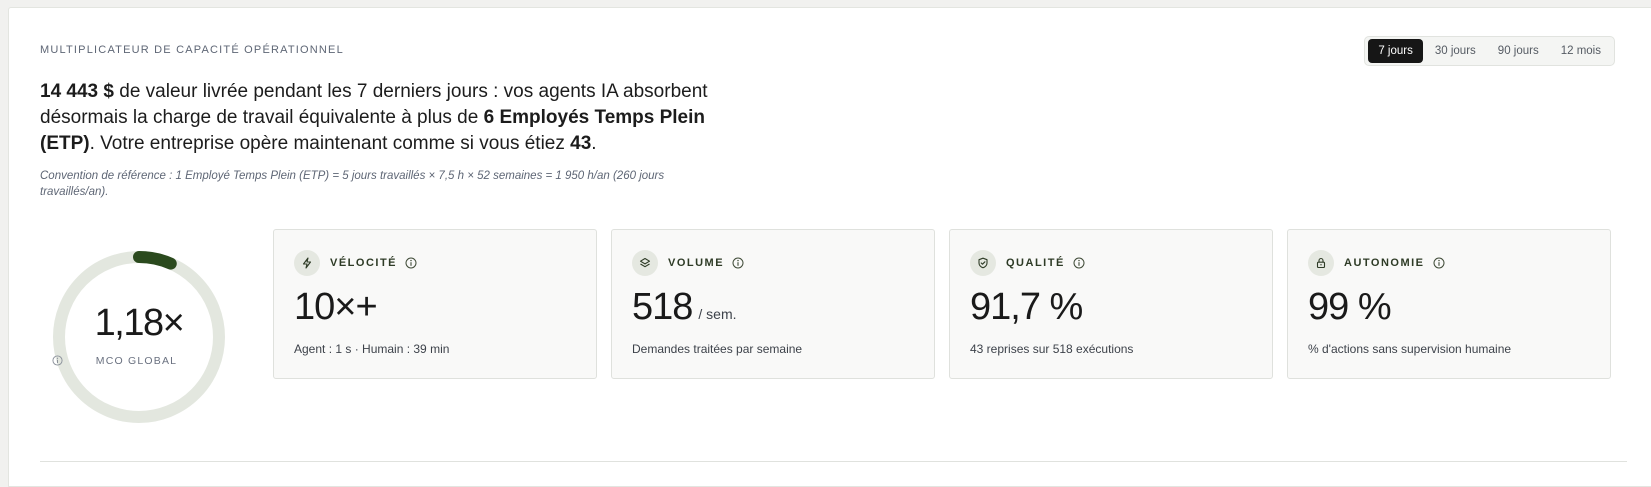  I want to click on section-title: MULTIPLICATEUR DE CAPACITÉ OPÉRATIONNEL, so click(192, 50).